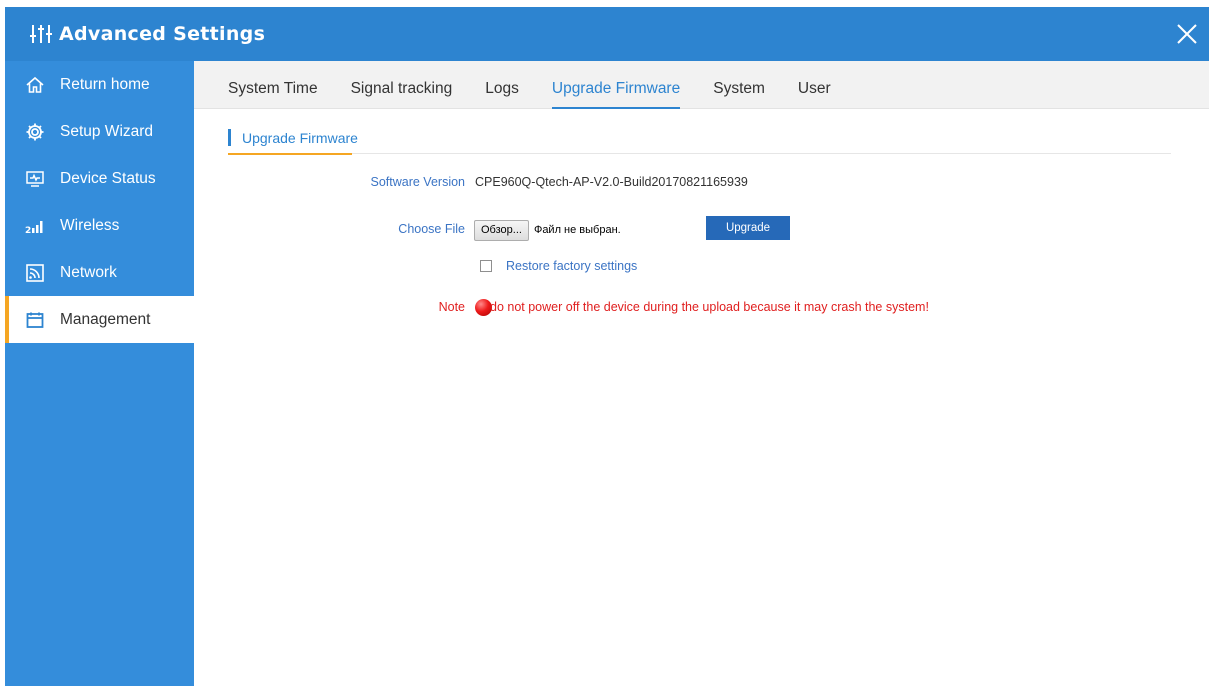 The width and height of the screenshot is (1209, 686). Describe the element at coordinates (229, 137) in the screenshot. I see `section-marker` at that location.